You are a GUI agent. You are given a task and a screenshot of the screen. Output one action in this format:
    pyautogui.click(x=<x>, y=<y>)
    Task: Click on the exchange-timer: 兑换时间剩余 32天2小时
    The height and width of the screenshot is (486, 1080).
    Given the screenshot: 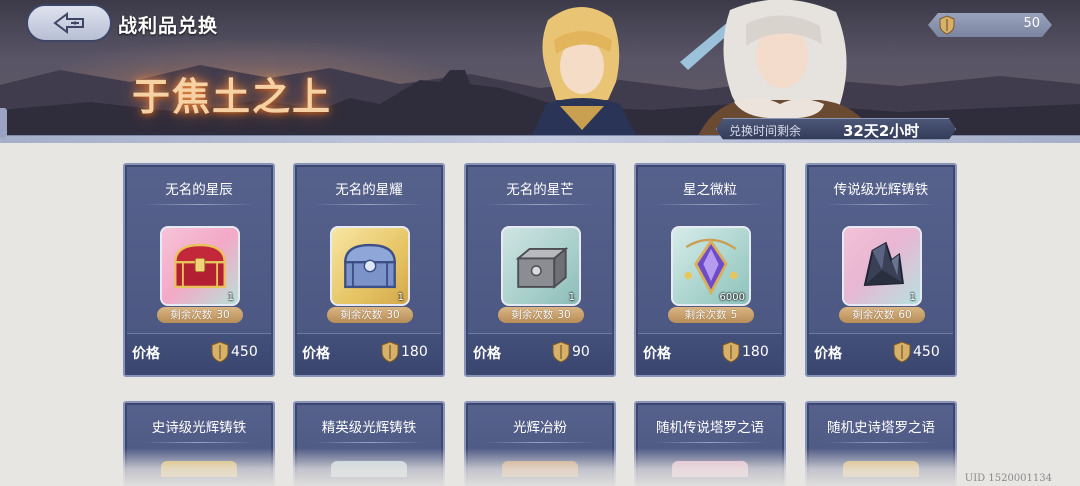 What is the action you would take?
    pyautogui.click(x=836, y=129)
    